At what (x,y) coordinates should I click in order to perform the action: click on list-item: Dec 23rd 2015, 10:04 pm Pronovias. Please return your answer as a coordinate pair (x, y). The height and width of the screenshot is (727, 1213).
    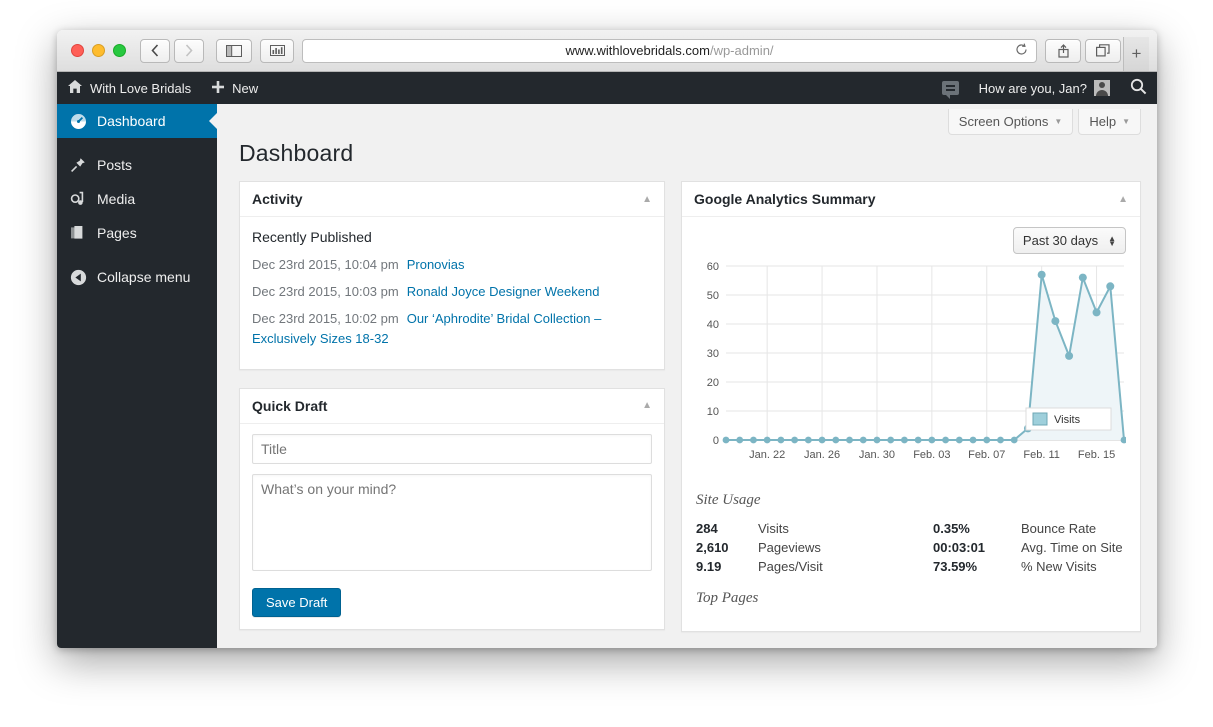
    Looking at the image, I should click on (452, 265).